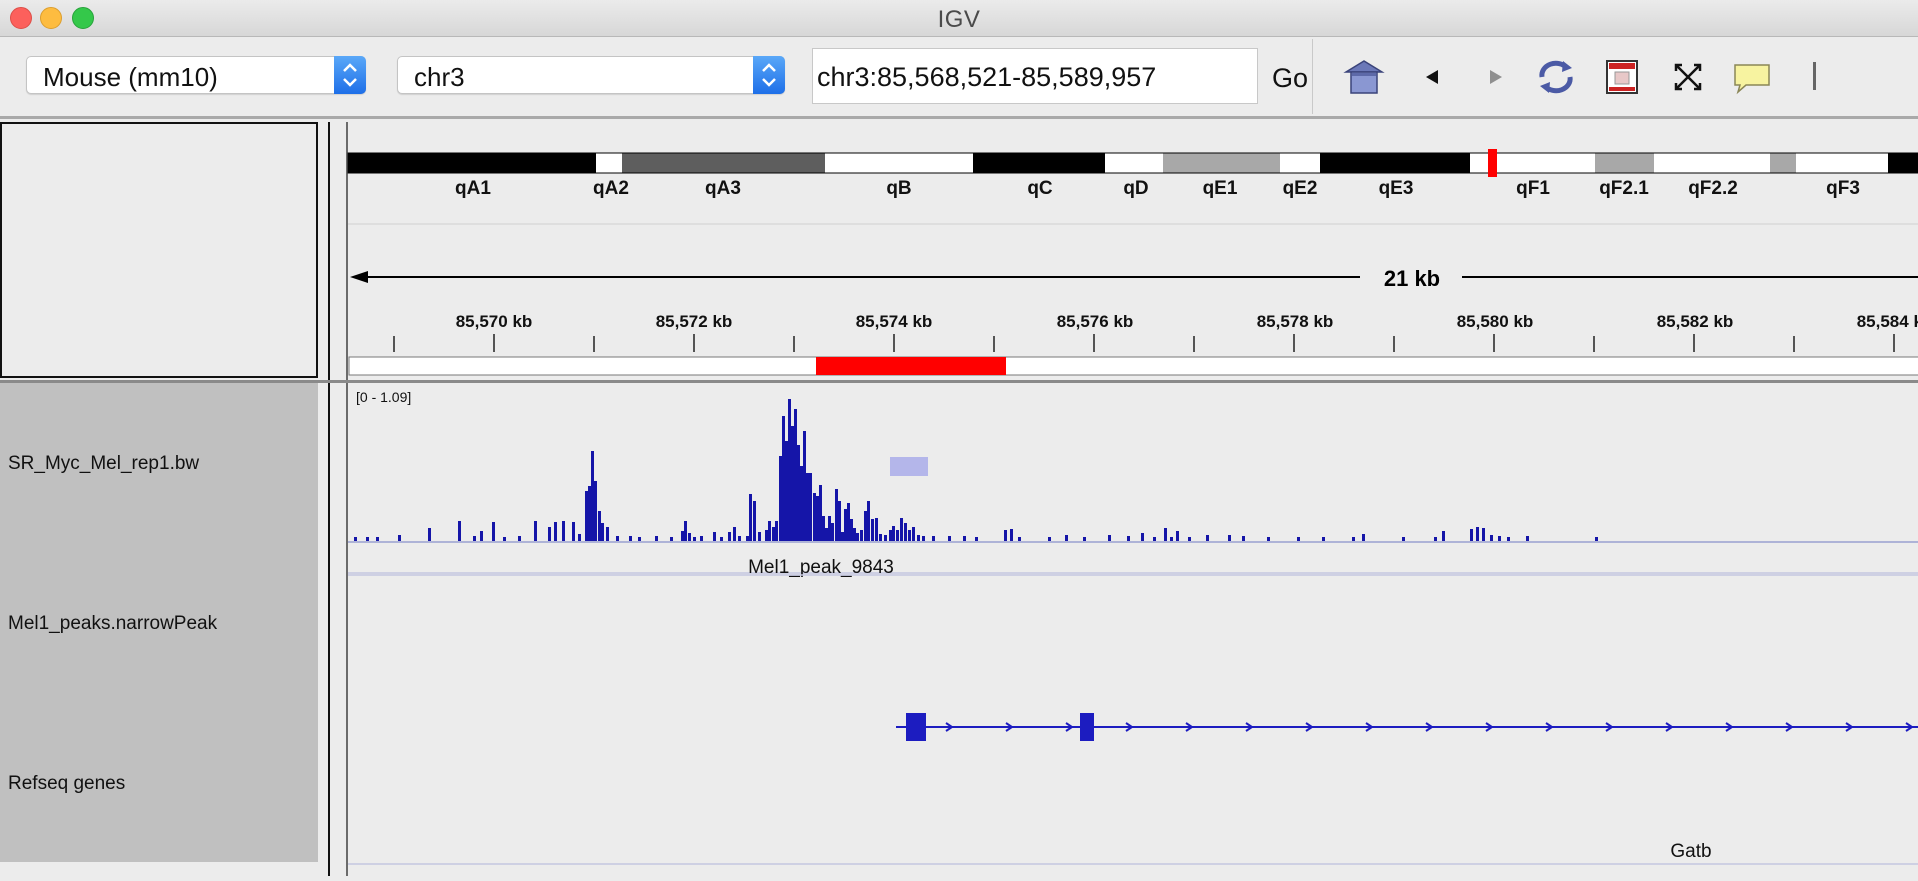 Image resolution: width=1918 pixels, height=881 pixels. What do you see at coordinates (494, 321) in the screenshot?
I see `ruler-tick-label: 85,570 kb` at bounding box center [494, 321].